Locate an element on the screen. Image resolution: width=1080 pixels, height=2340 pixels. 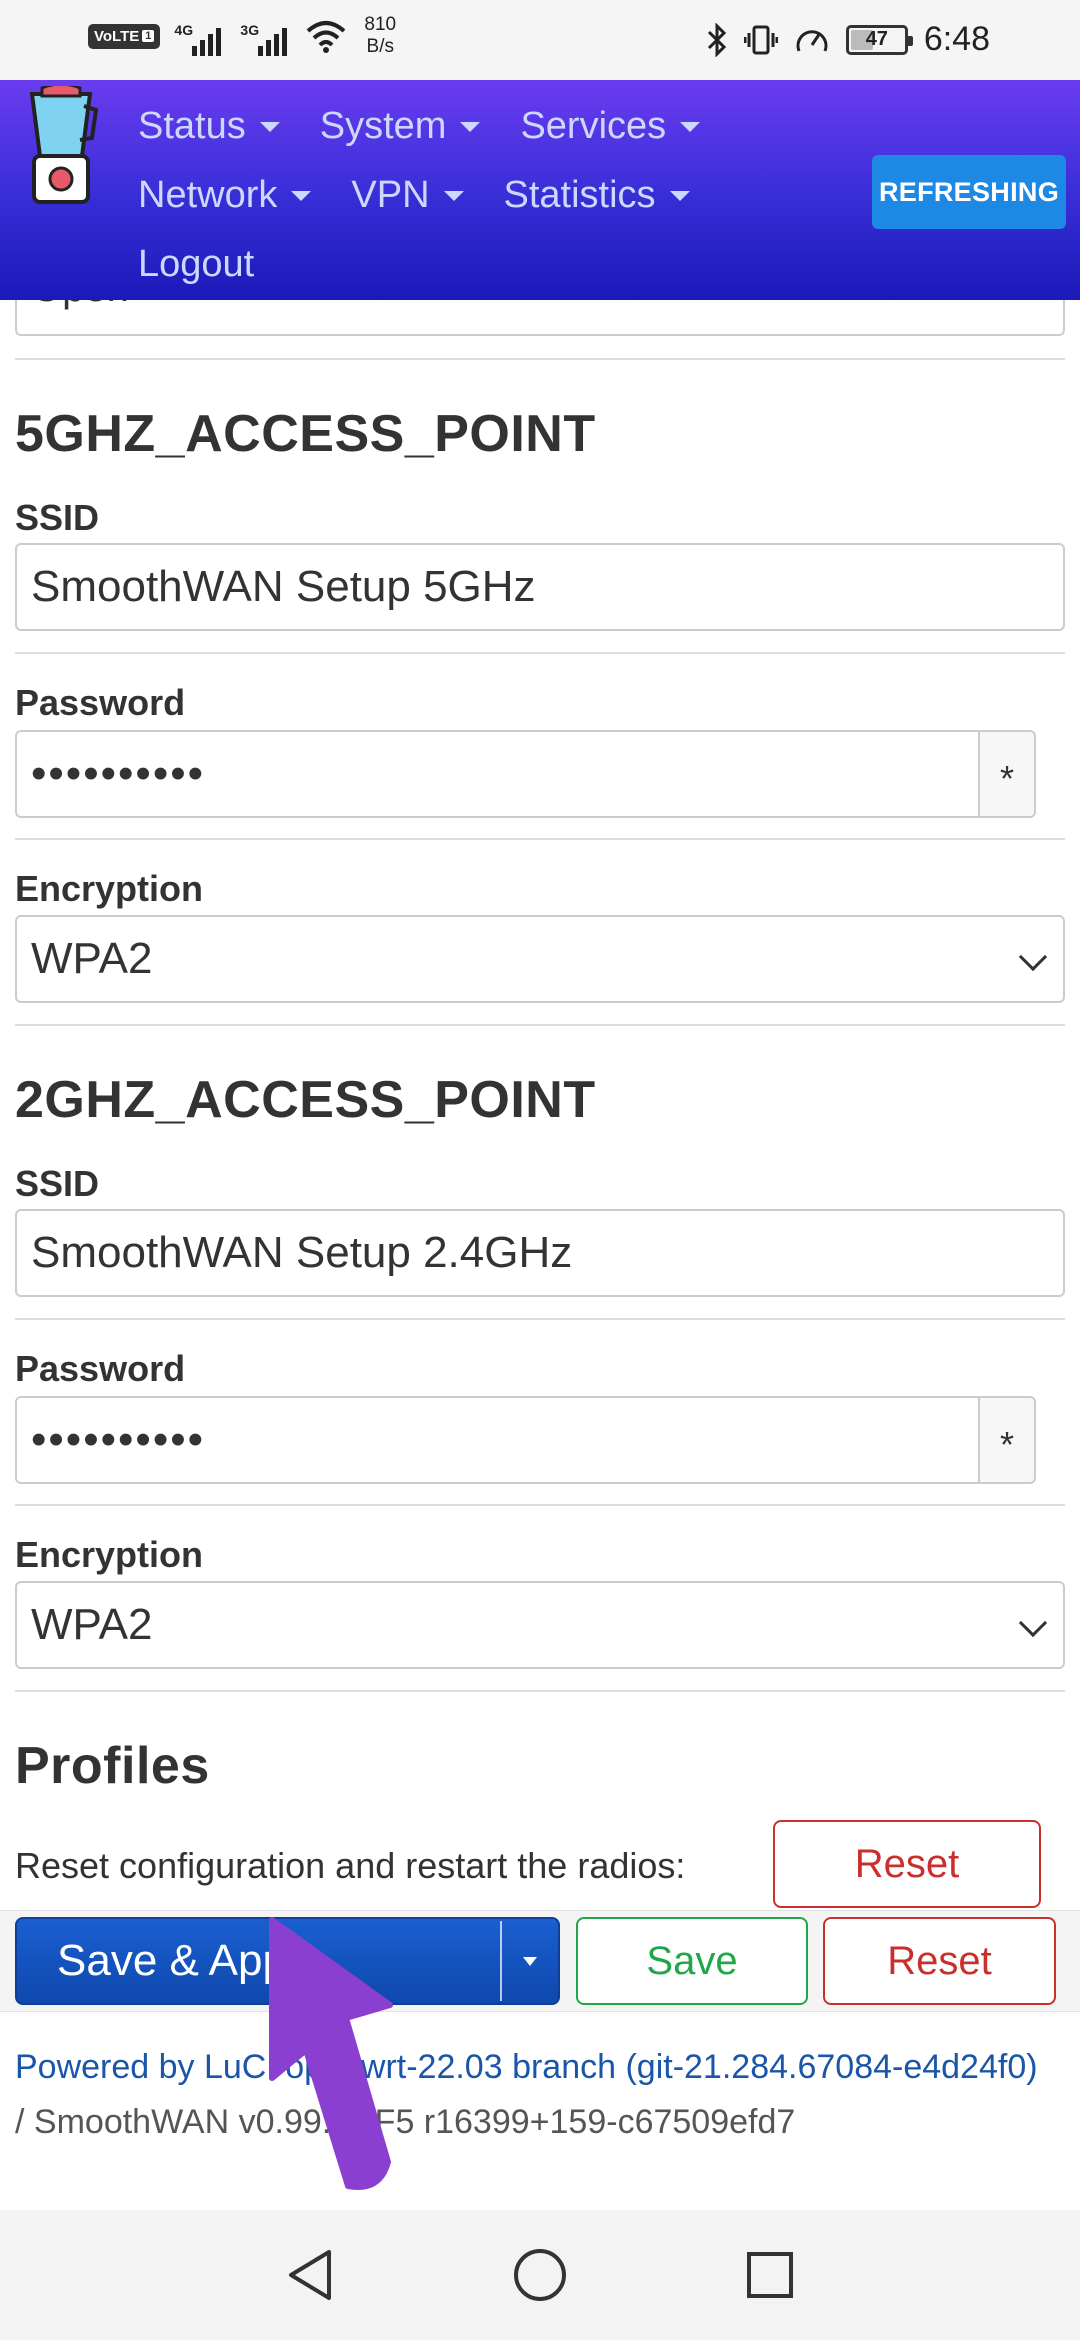
nav-logout: Logout is located at coordinates (196, 264).